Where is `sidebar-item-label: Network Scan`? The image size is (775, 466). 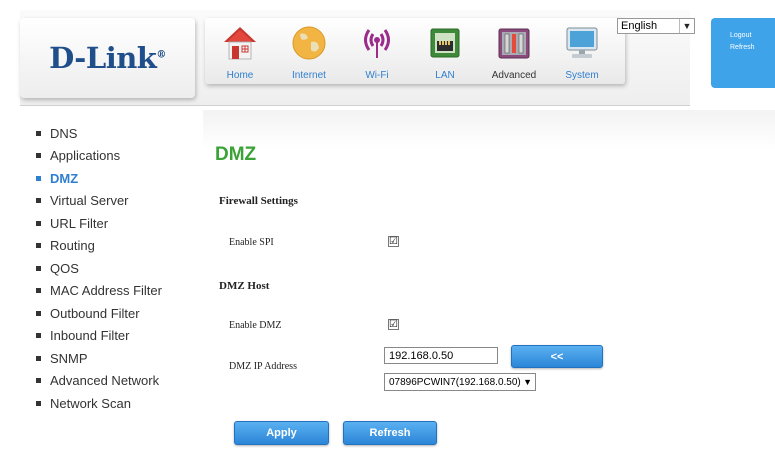
sidebar-item-label: Network Scan is located at coordinates (90, 403).